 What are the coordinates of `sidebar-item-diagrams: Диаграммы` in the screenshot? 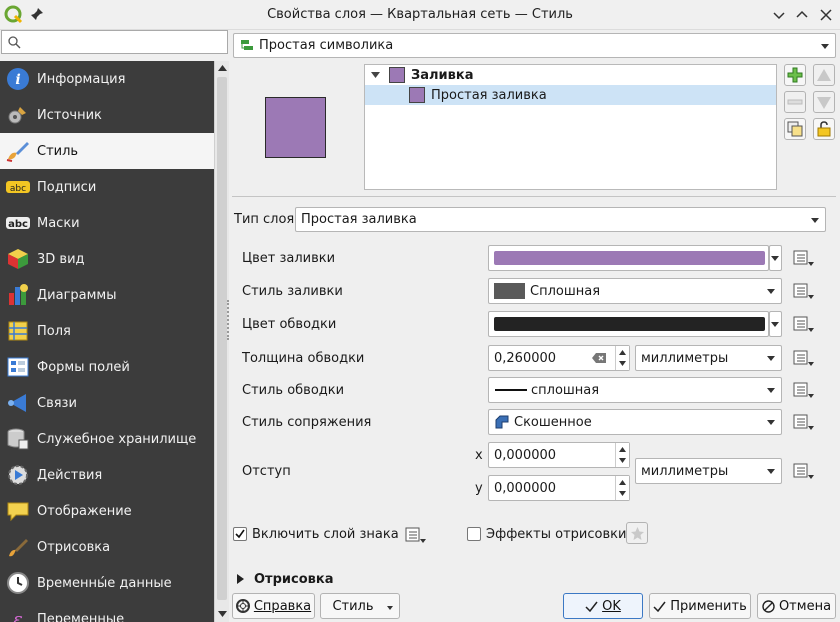 It's located at (107, 295).